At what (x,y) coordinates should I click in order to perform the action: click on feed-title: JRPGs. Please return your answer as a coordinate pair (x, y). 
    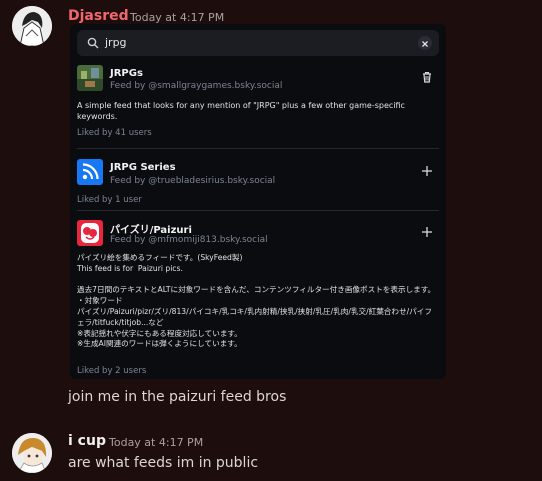
    Looking at the image, I should click on (126, 73).